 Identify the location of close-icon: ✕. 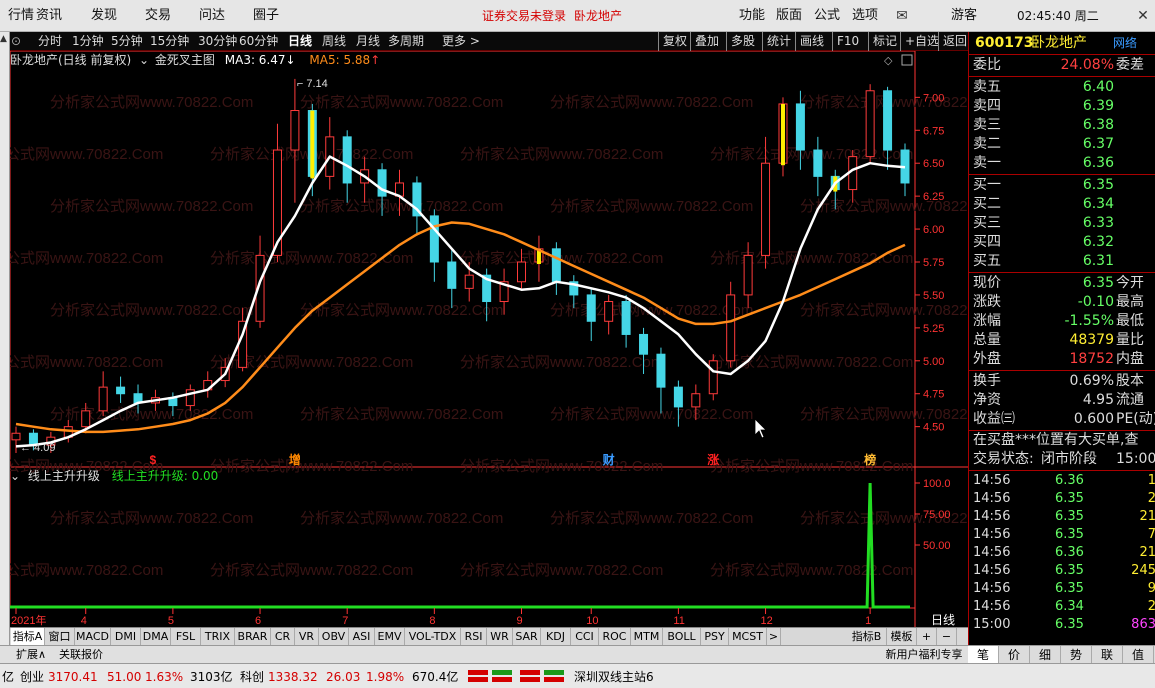
(1143, 16).